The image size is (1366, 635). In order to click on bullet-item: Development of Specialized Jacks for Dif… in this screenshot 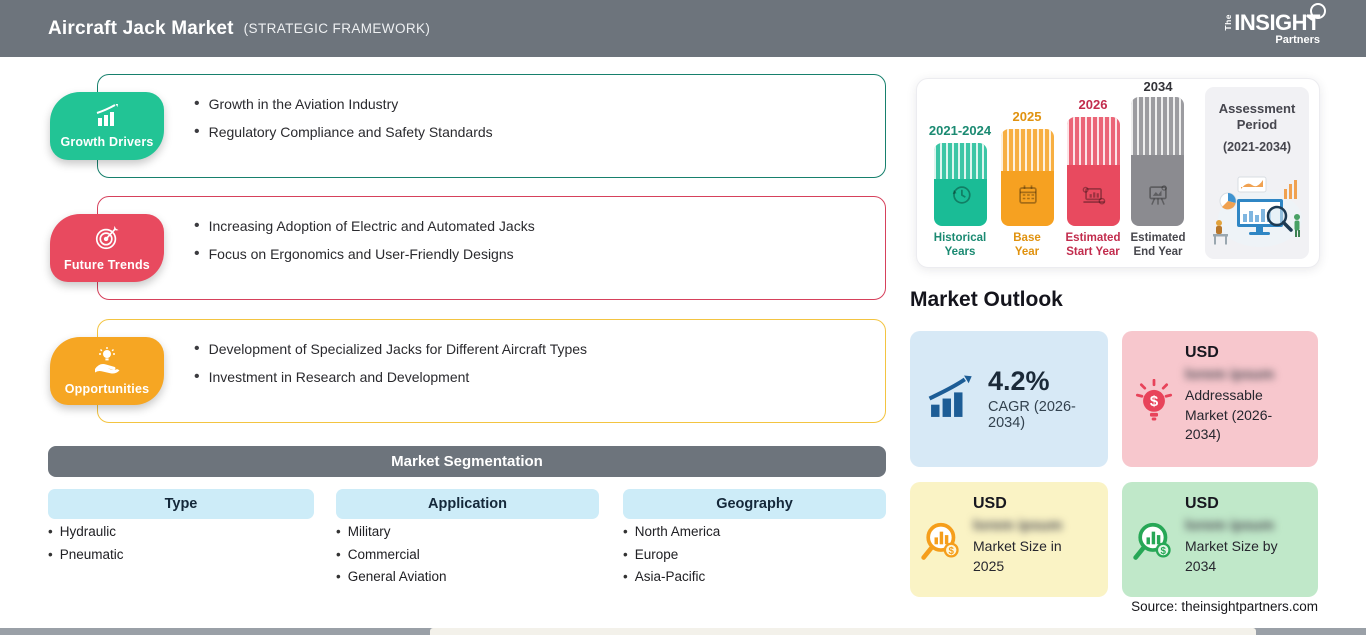, I will do `click(539, 349)`.